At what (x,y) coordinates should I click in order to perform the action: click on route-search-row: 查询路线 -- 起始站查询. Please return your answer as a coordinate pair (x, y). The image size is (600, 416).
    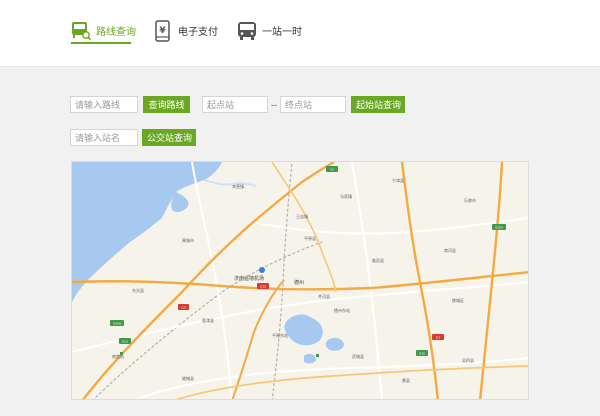
    Looking at the image, I should click on (237, 104).